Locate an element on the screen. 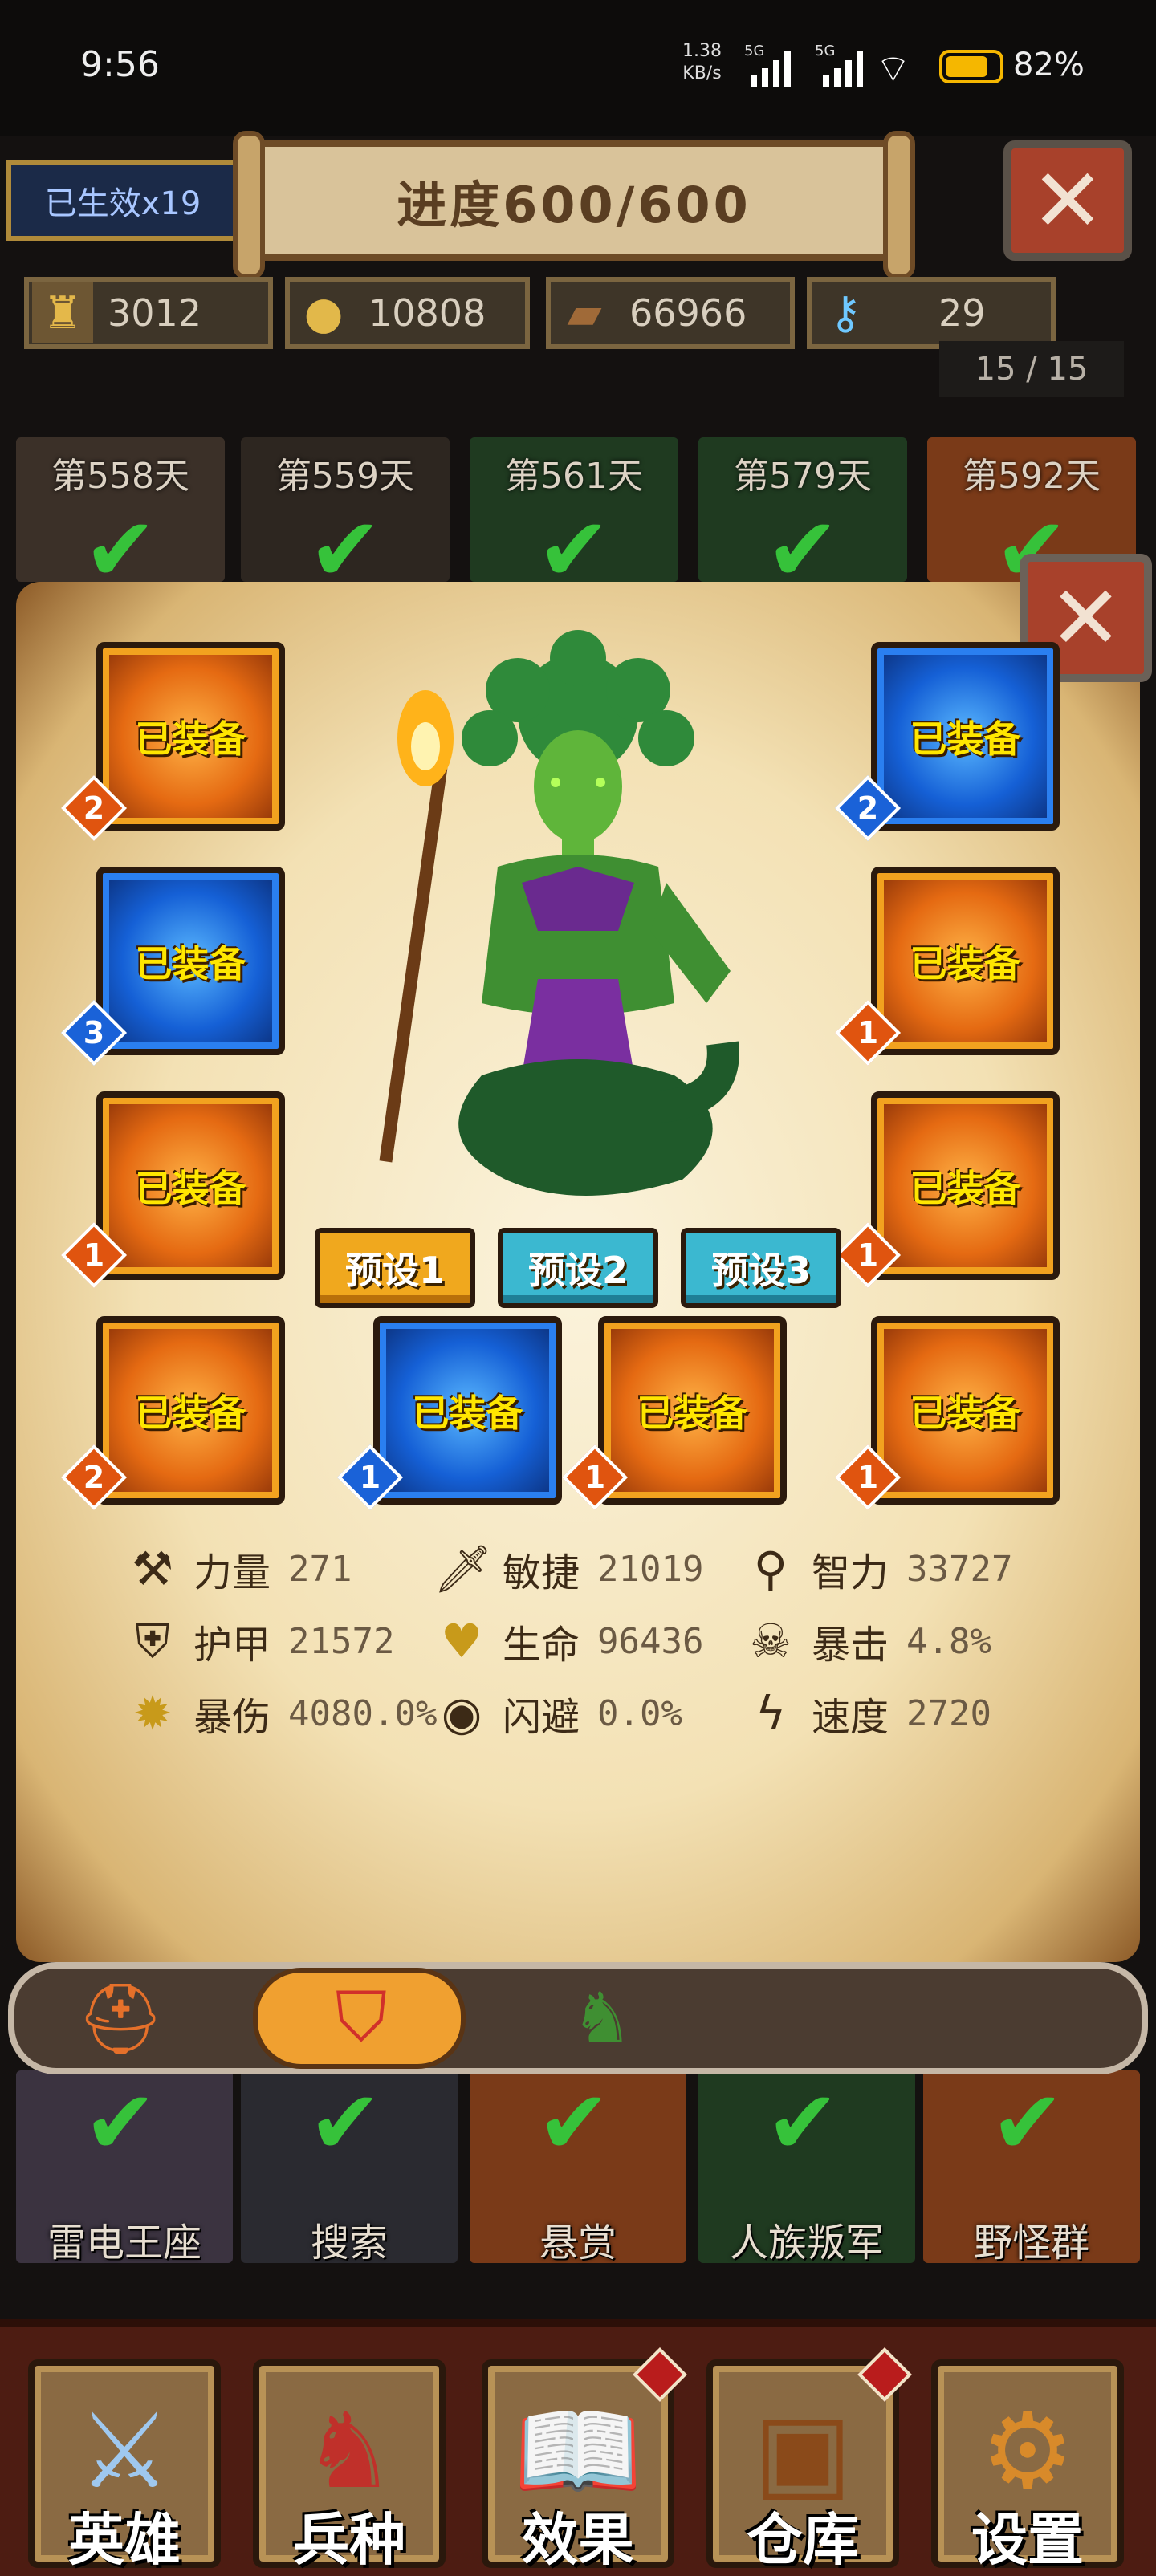  location-card: ✔ 人族叛军 is located at coordinates (806, 2167).